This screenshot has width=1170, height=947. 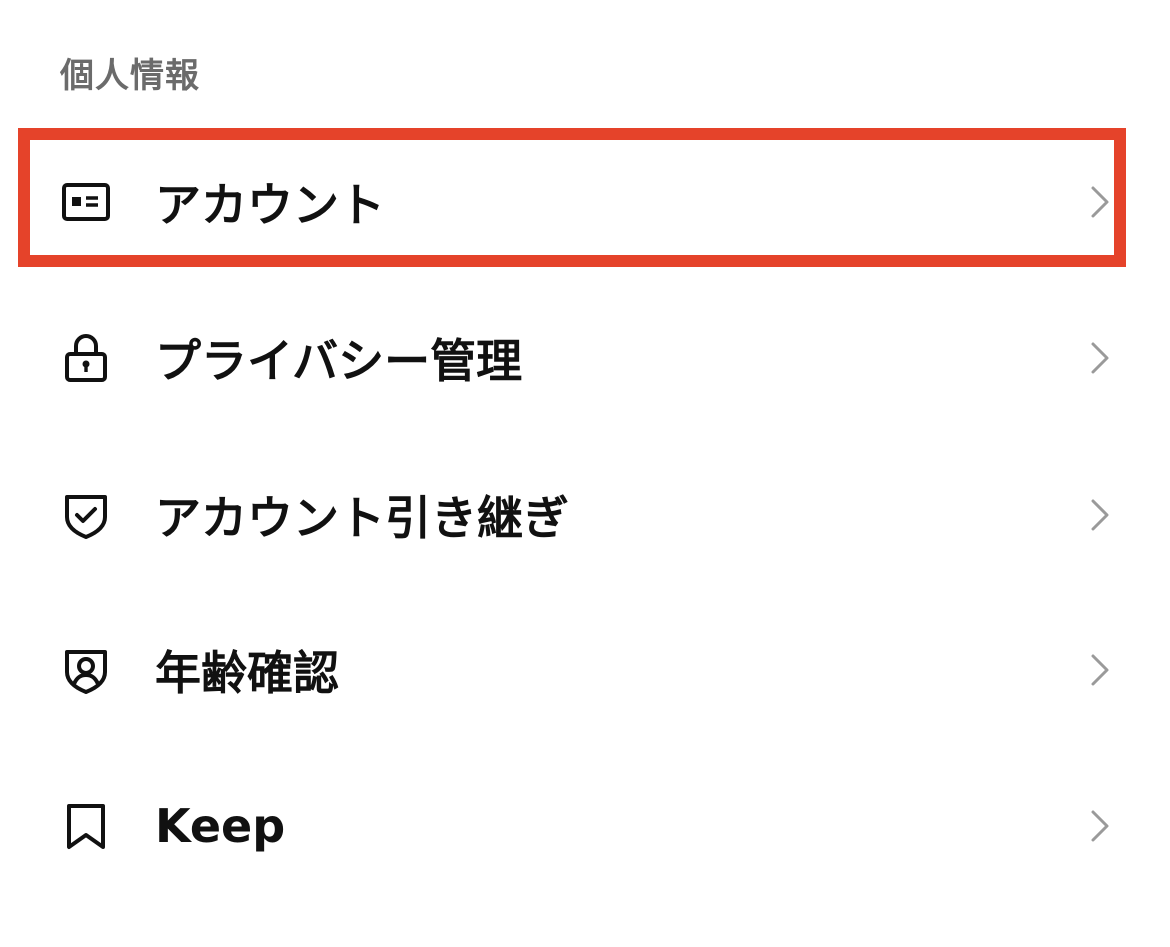 I want to click on id-card-icon, so click(x=86, y=202).